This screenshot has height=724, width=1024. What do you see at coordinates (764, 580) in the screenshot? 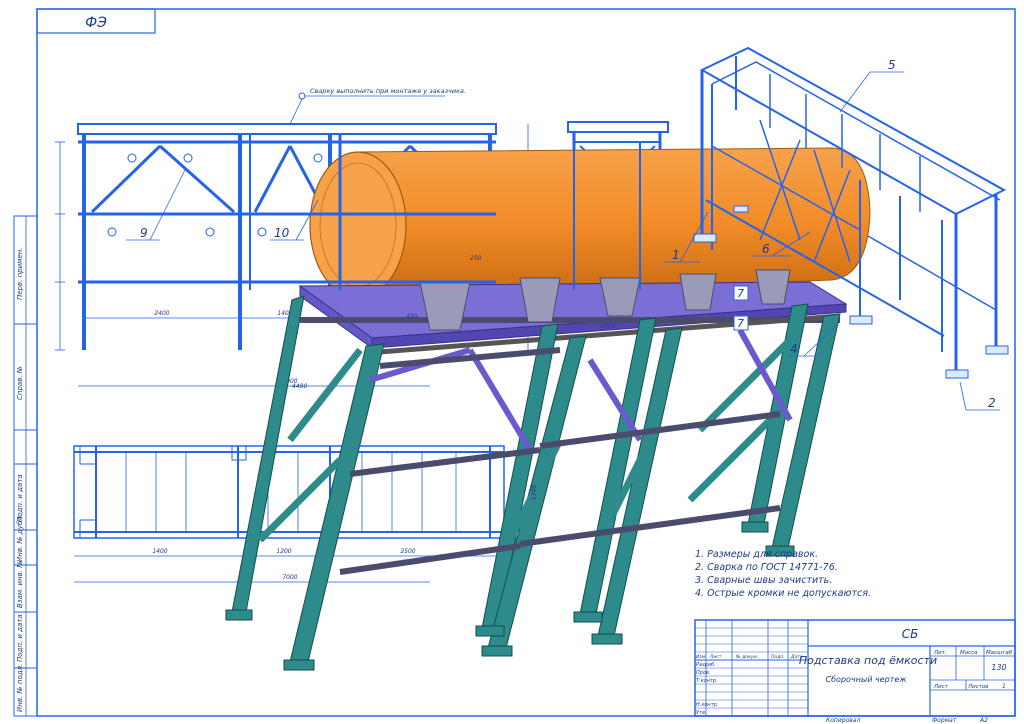
I see `note-3: 3. Сварные швы зачистить.` at bounding box center [764, 580].